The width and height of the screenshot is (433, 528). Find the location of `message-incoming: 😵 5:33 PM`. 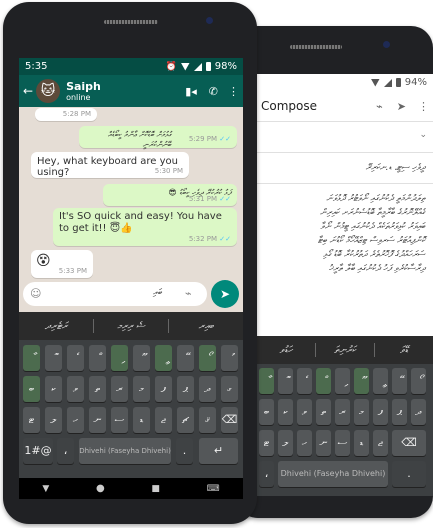

message-incoming: 😵 5:33 PM is located at coordinates (62, 264).